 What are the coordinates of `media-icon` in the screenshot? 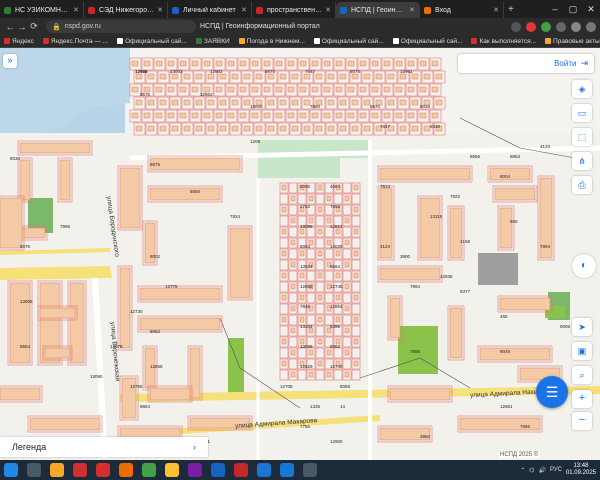 It's located at (195, 470).